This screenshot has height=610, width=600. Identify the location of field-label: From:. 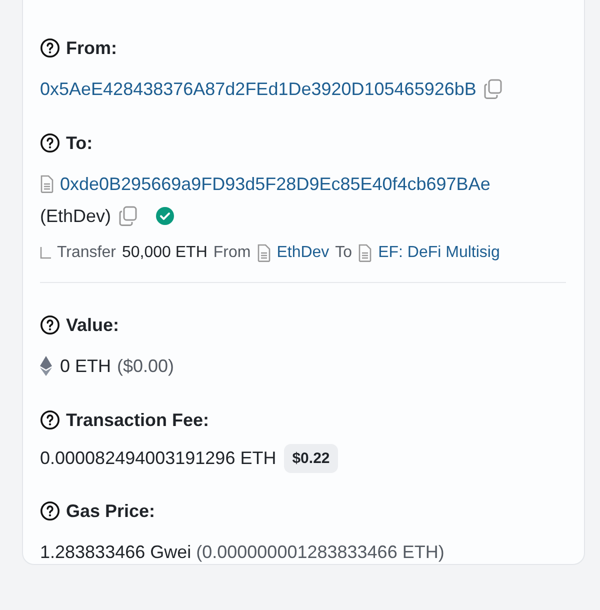
(91, 48).